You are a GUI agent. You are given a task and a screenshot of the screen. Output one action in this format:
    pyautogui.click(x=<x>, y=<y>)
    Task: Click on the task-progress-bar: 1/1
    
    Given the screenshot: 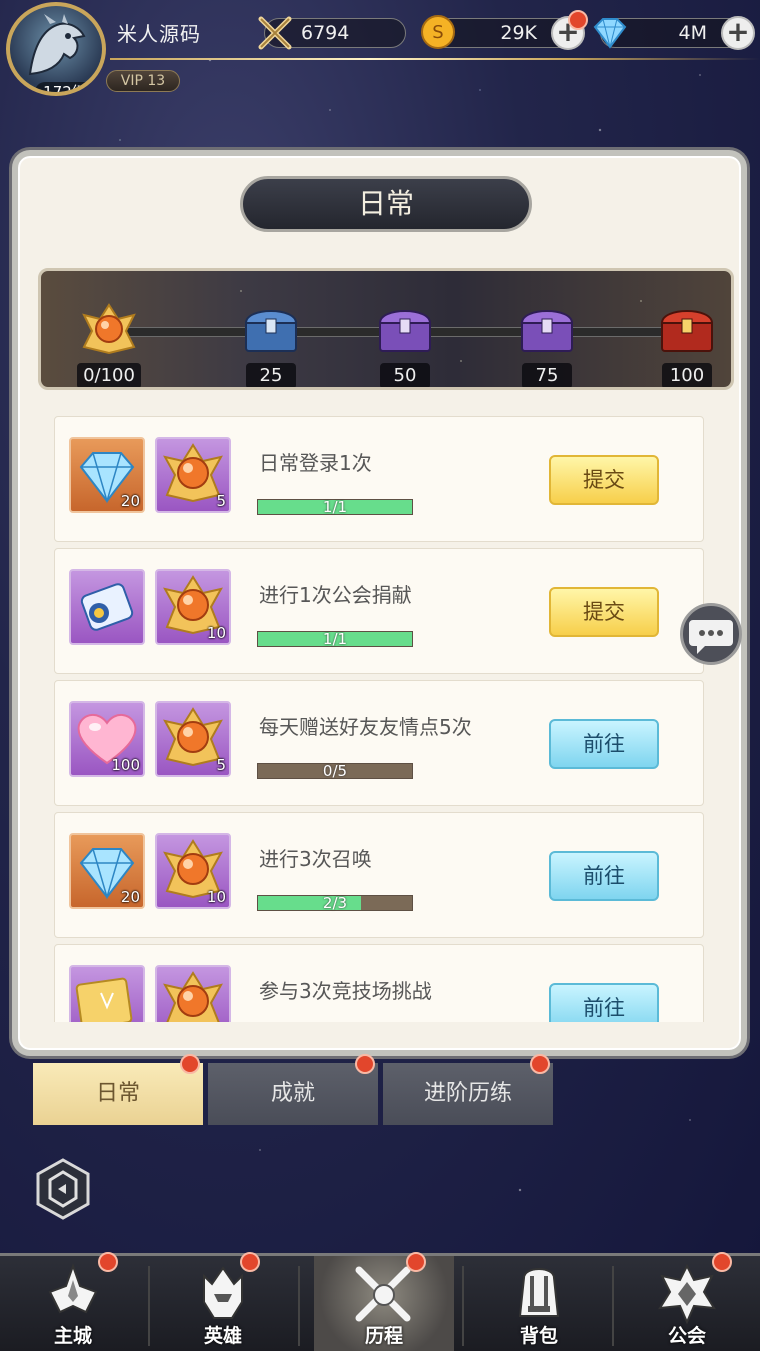 What is the action you would take?
    pyautogui.click(x=335, y=639)
    